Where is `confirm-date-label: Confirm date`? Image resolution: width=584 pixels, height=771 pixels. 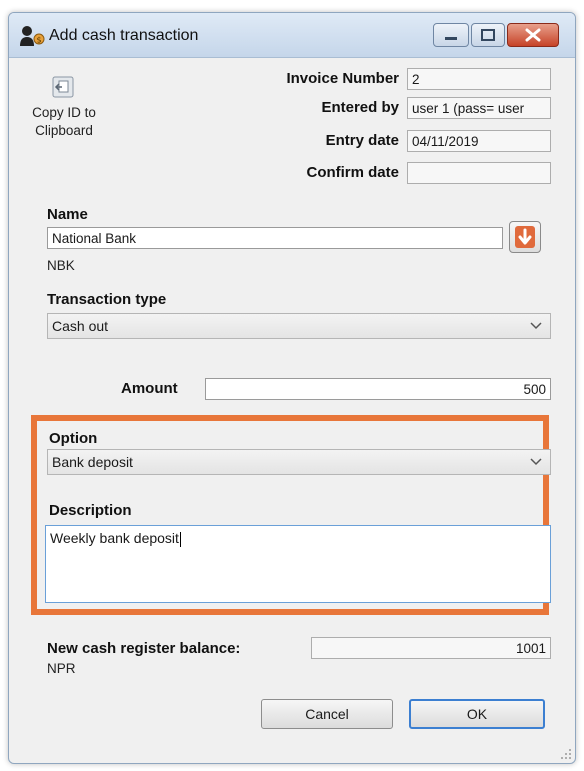 confirm-date-label: Confirm date is located at coordinates (352, 172).